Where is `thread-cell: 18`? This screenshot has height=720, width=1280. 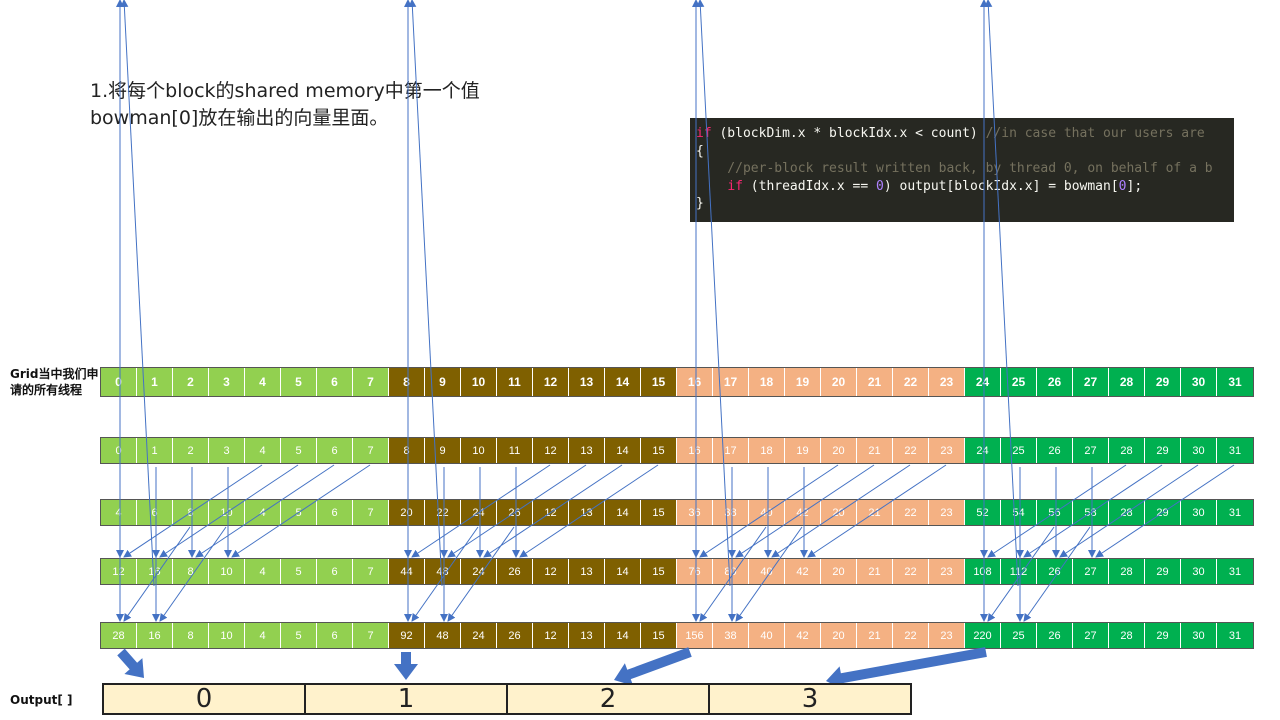 thread-cell: 18 is located at coordinates (767, 382).